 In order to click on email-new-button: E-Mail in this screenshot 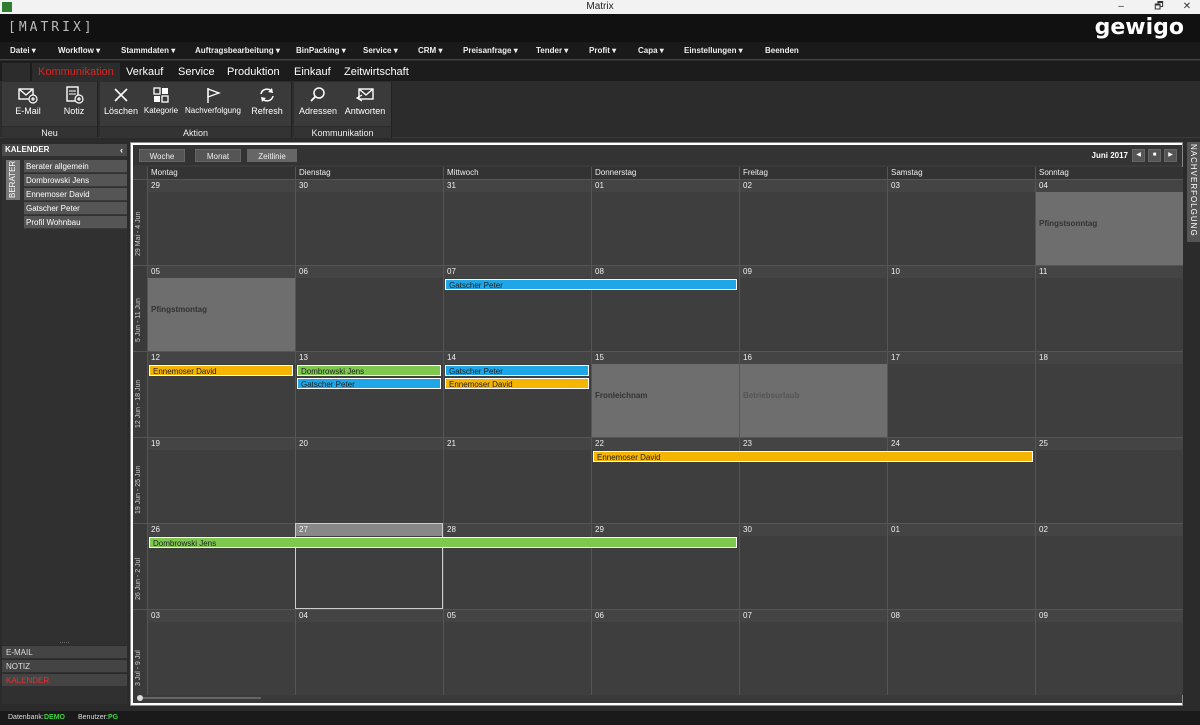, I will do `click(28, 104)`.